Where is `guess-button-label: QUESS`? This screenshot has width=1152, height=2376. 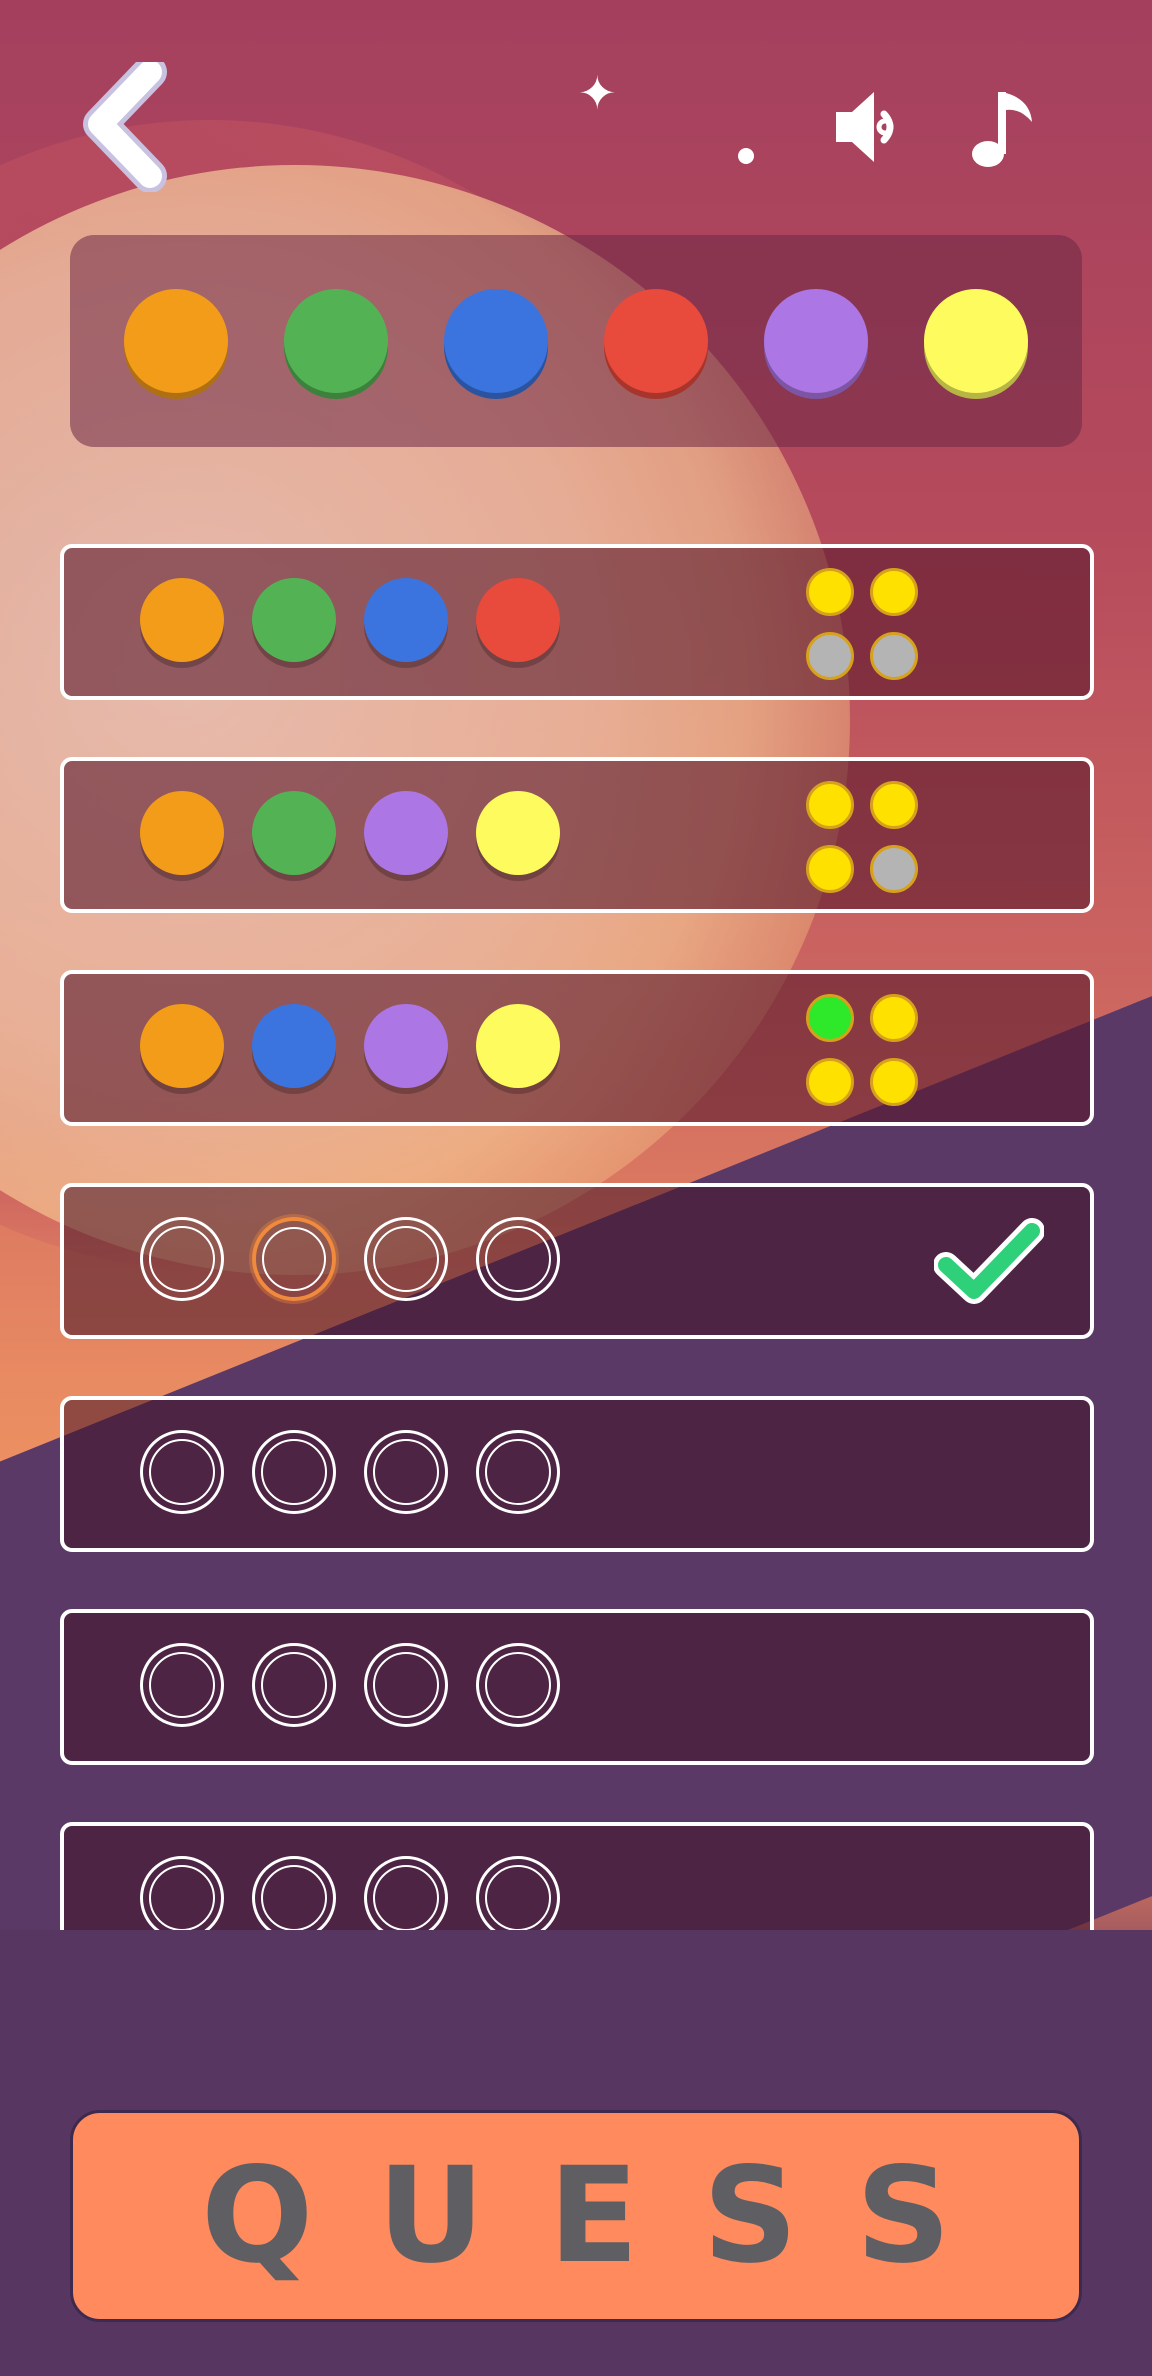 guess-button-label: QUESS is located at coordinates (608, 2216).